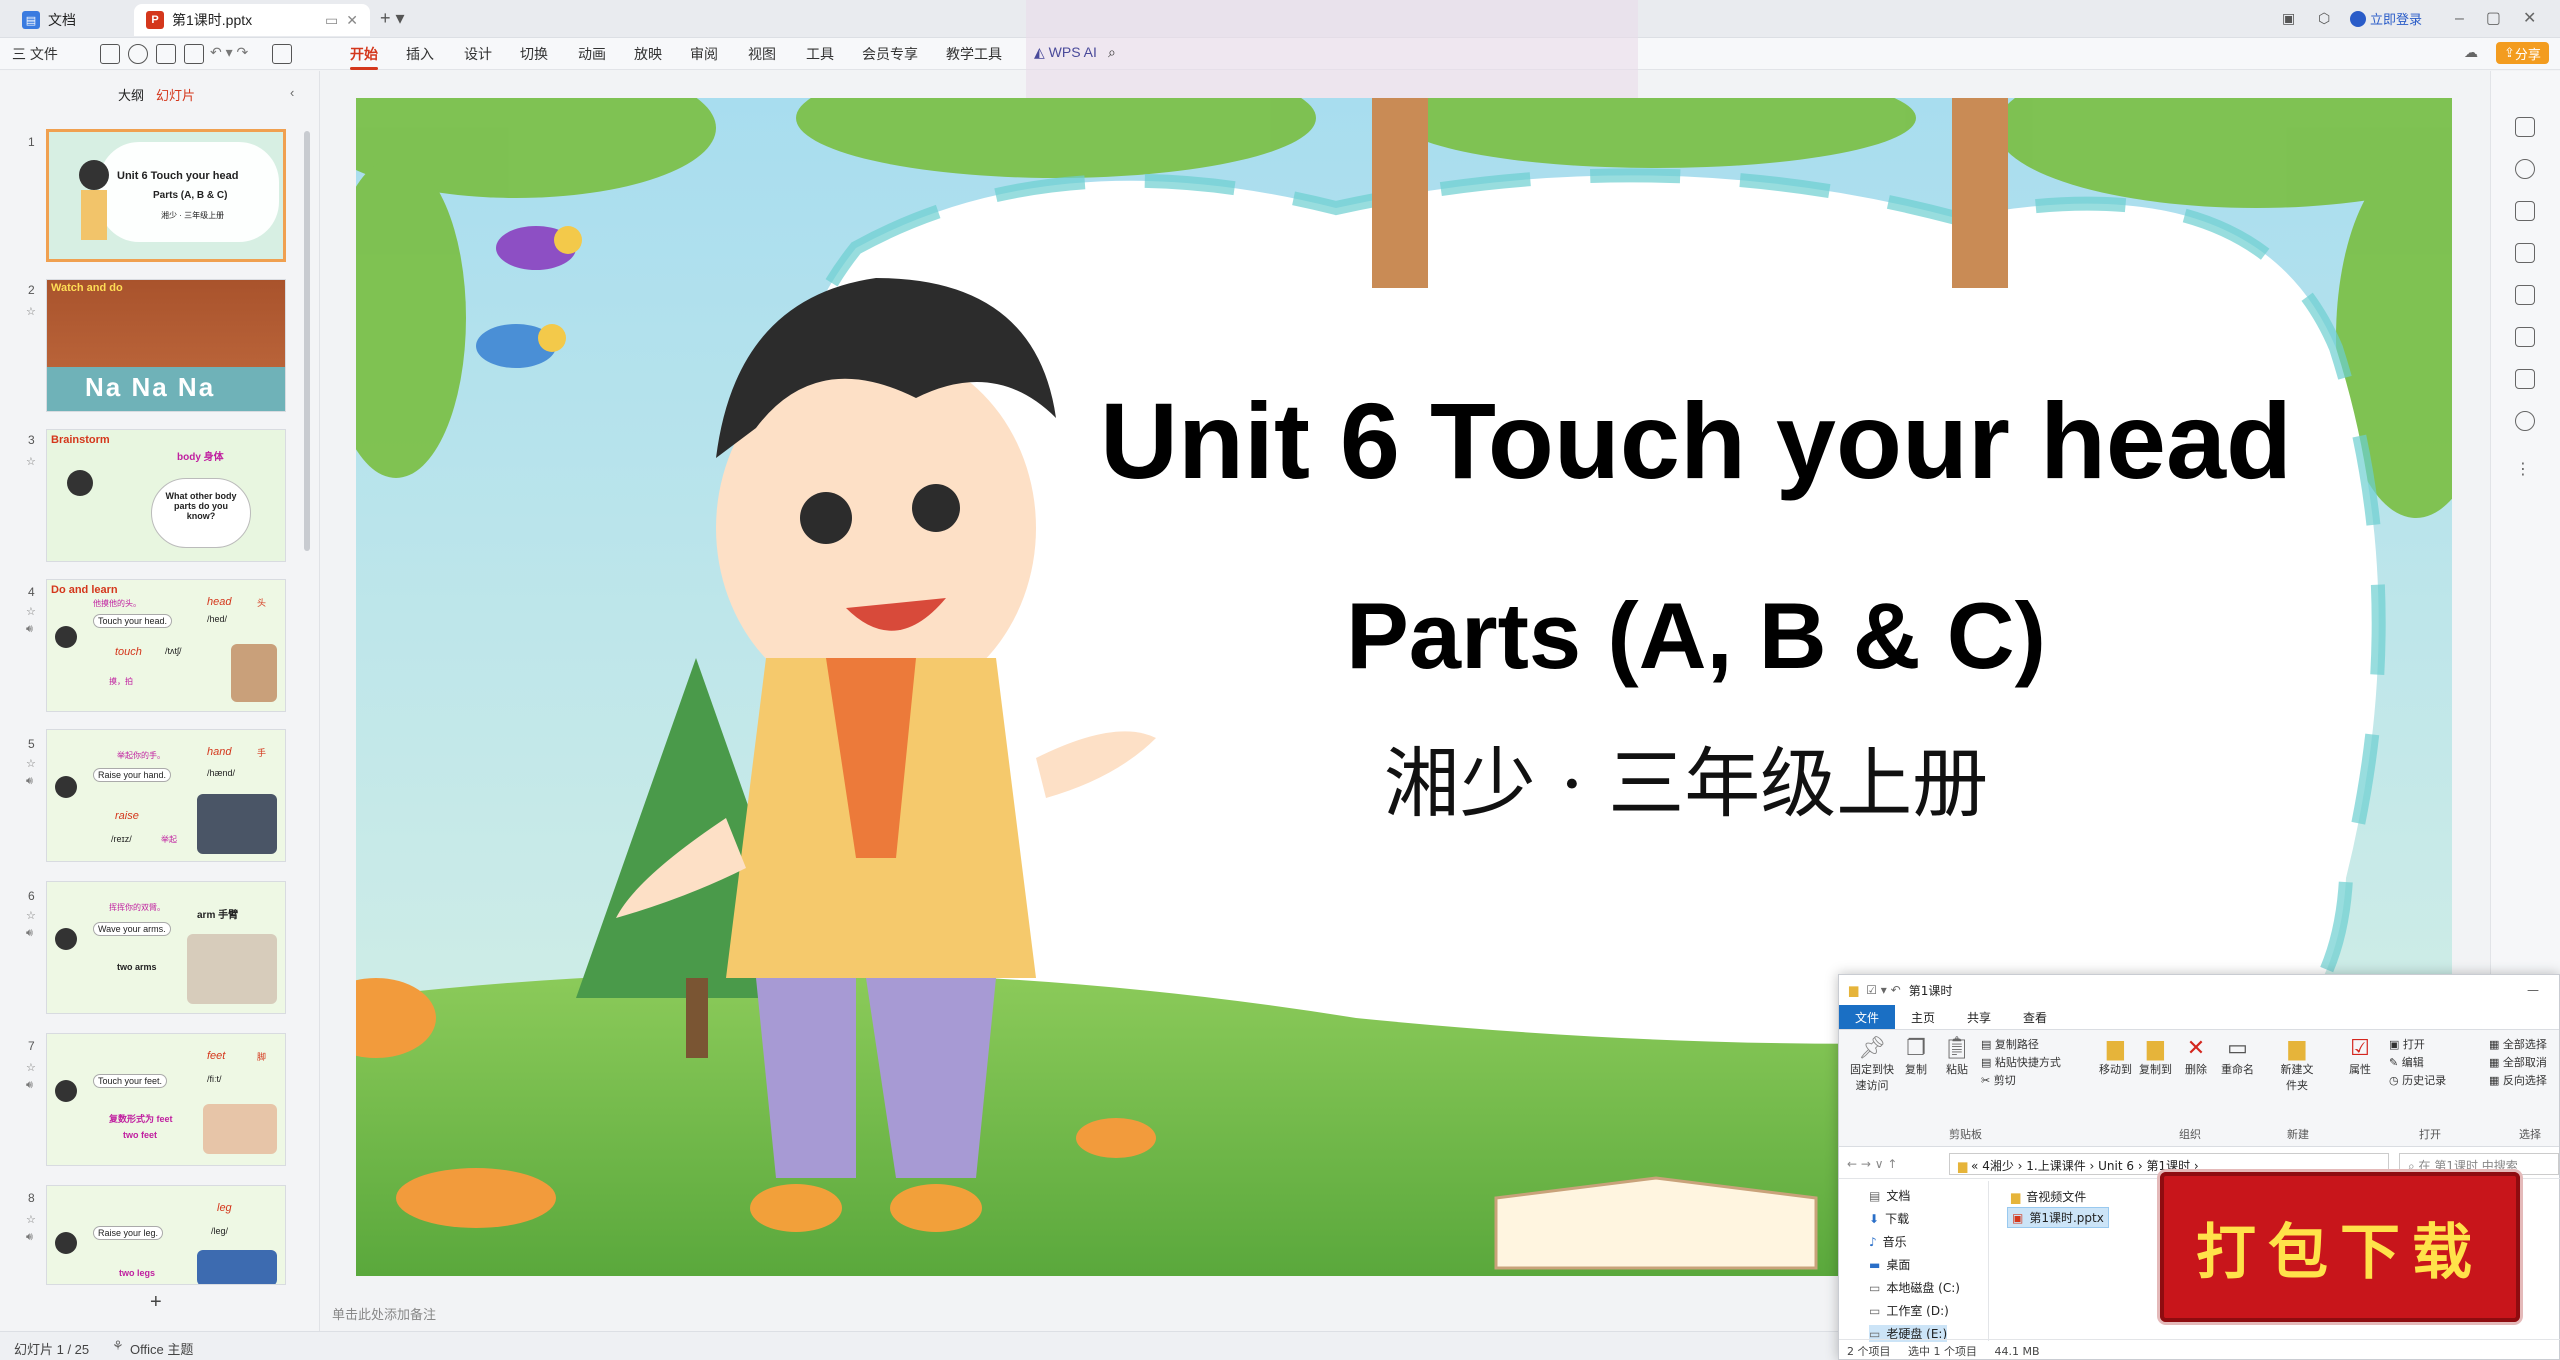 This screenshot has width=2560, height=1360. Describe the element at coordinates (1889, 1218) in the screenshot. I see `nav-downloads: ⬇ 下载` at that location.